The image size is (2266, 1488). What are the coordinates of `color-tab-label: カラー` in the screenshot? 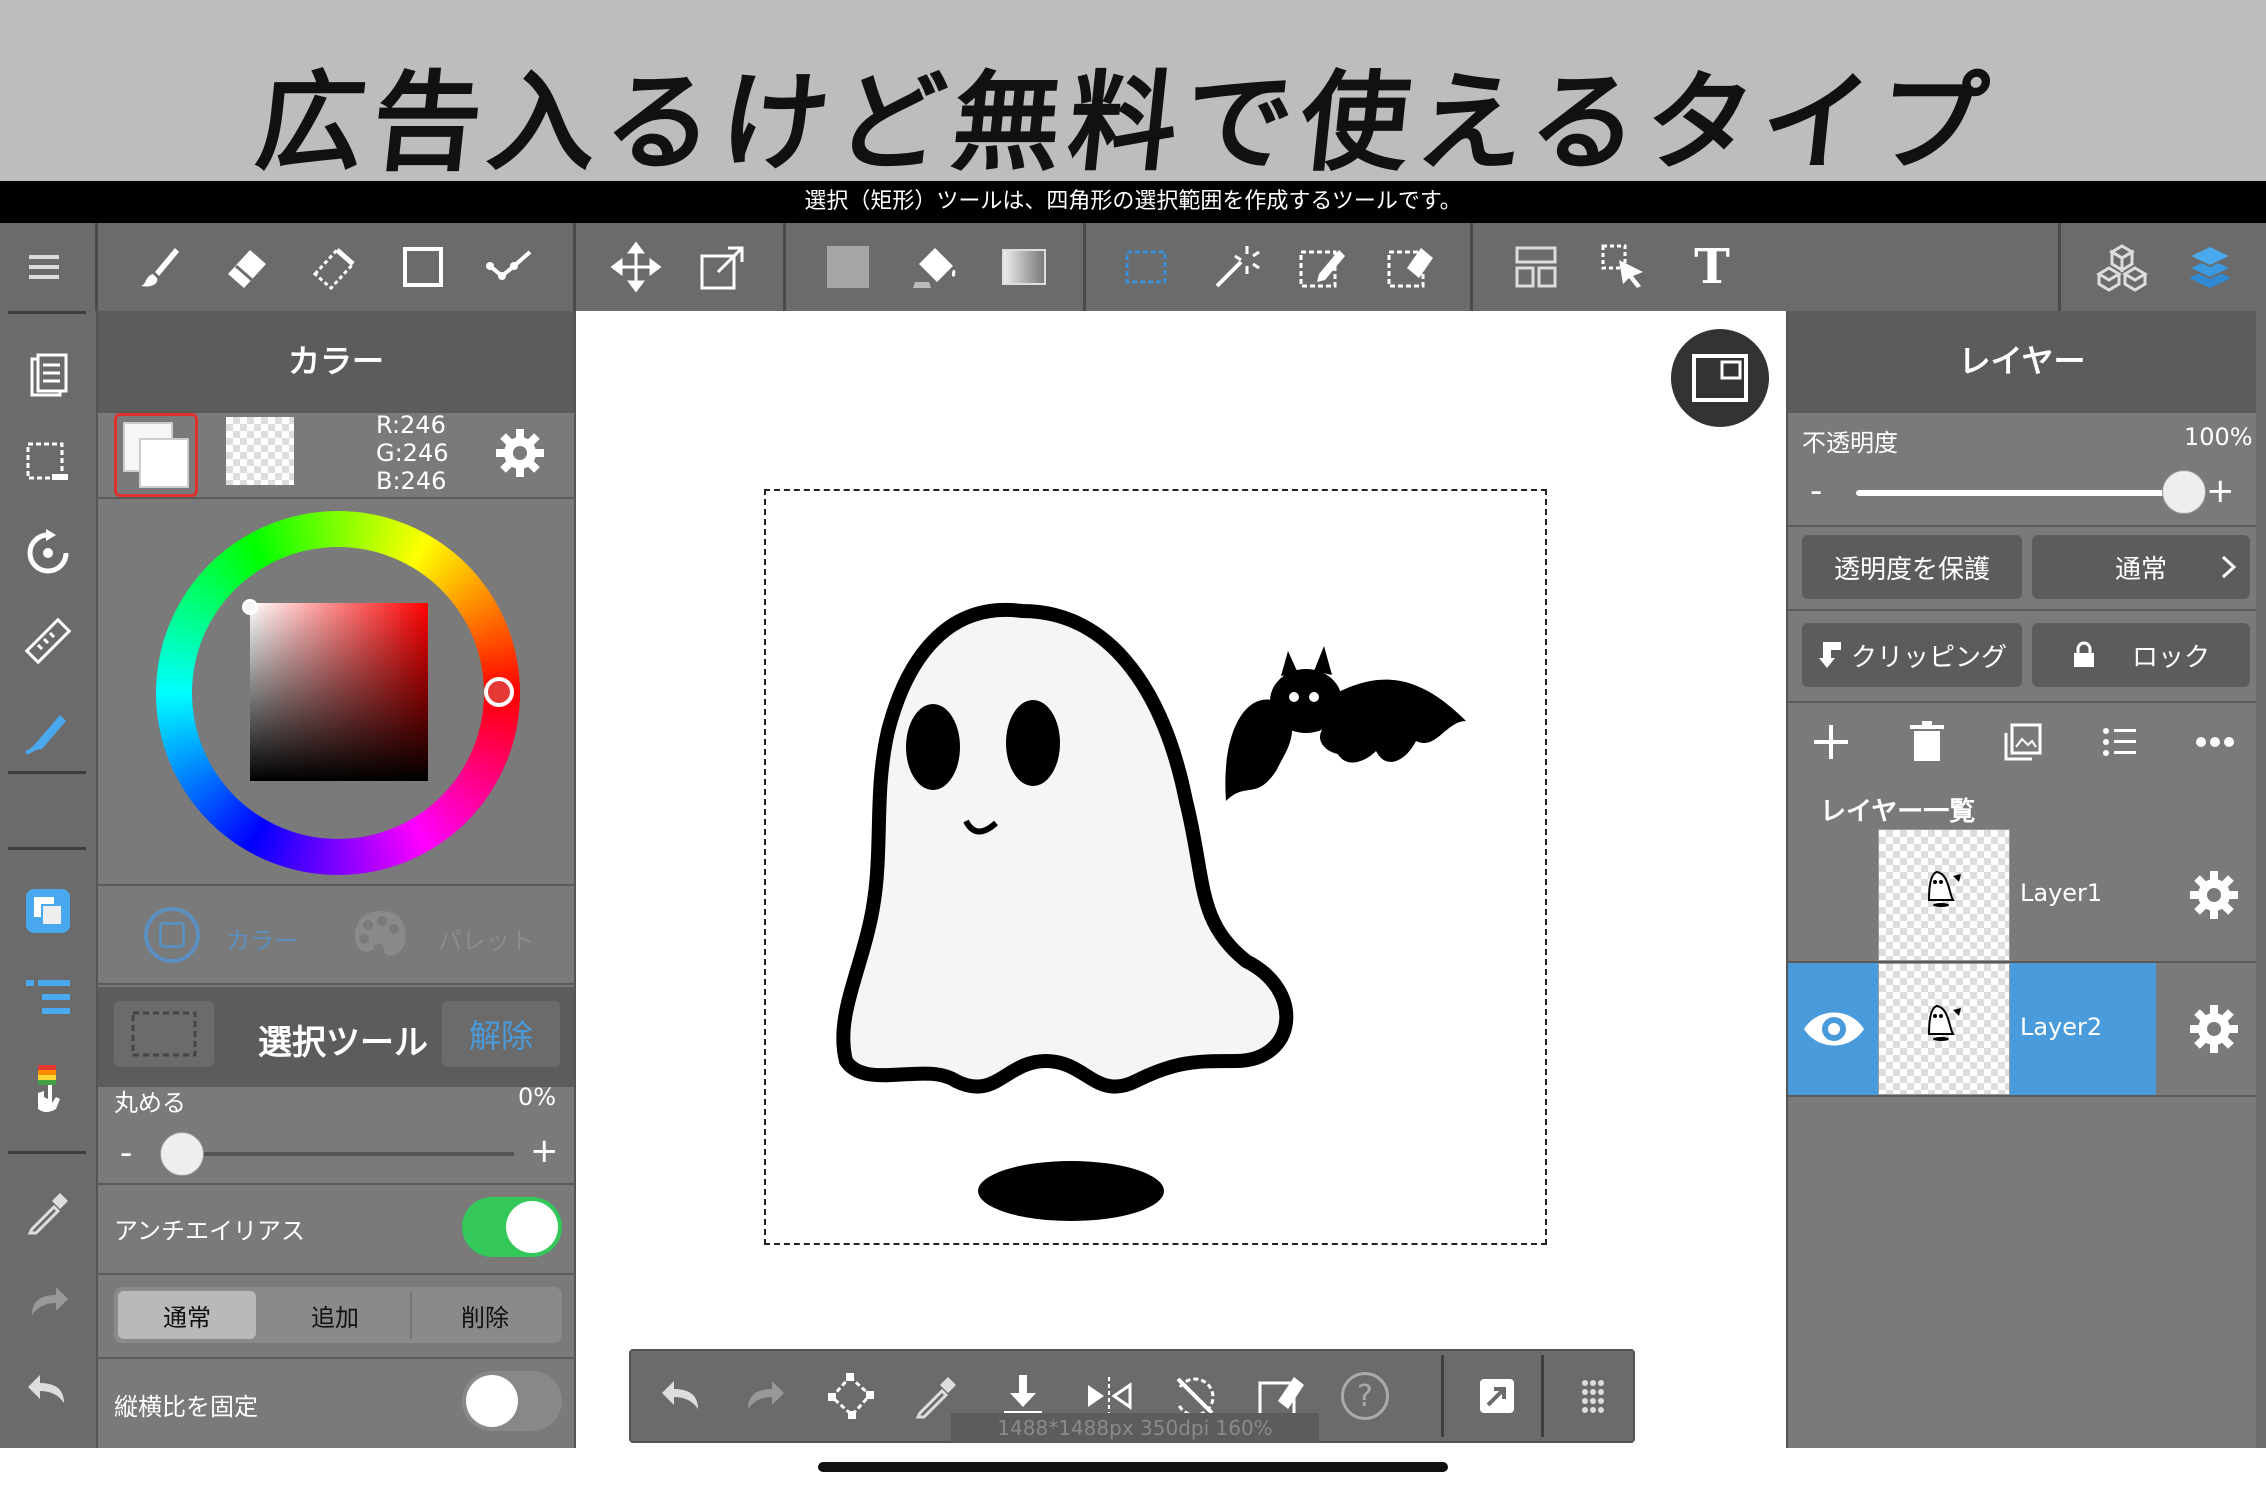 It's located at (262, 938).